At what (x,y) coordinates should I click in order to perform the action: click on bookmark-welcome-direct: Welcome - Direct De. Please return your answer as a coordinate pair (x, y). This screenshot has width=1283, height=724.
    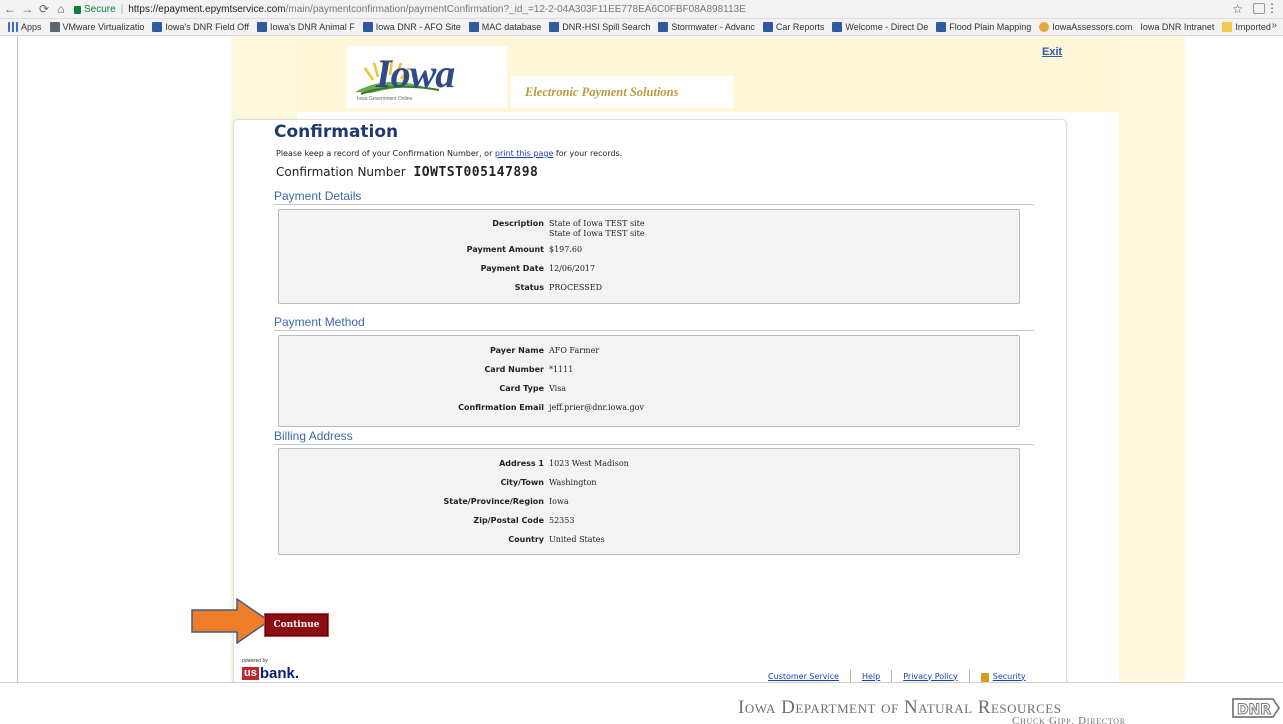
    Looking at the image, I should click on (880, 27).